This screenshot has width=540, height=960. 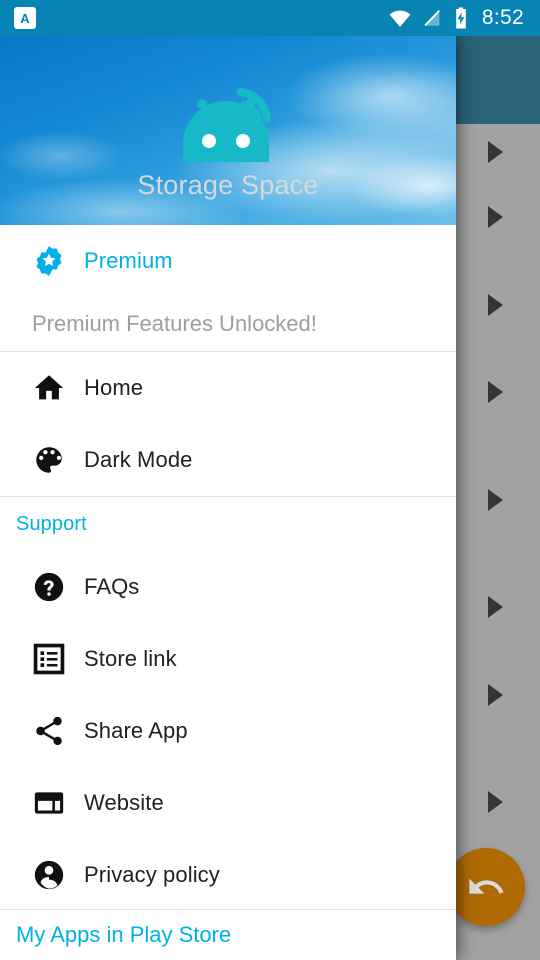 What do you see at coordinates (152, 874) in the screenshot?
I see `drawer-item-label: Privacy policy` at bounding box center [152, 874].